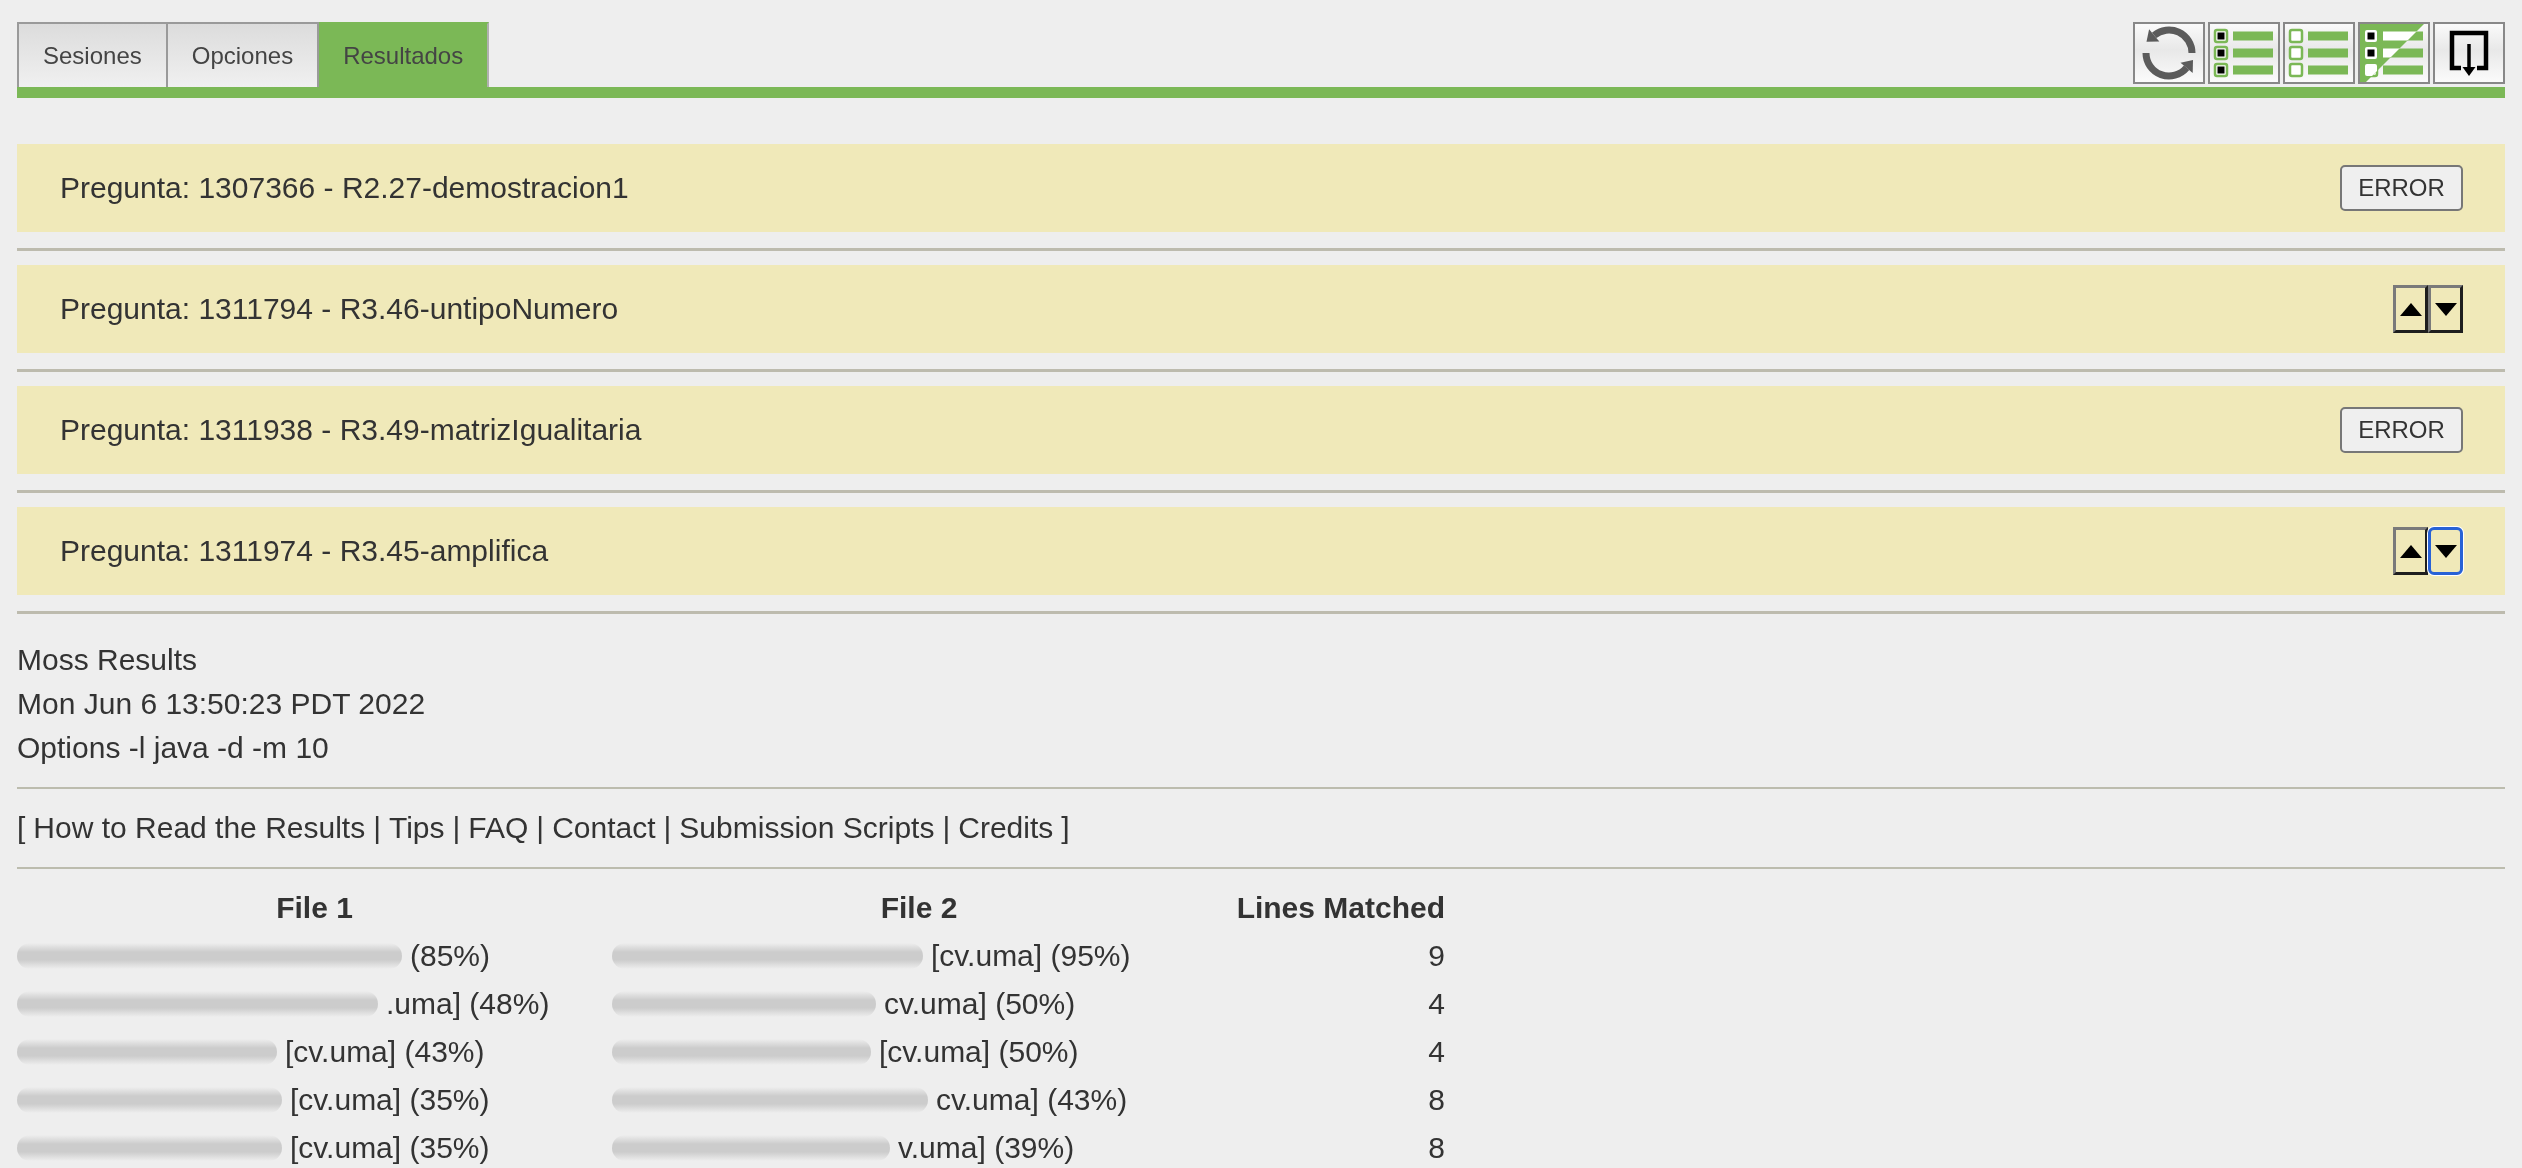 Image resolution: width=2522 pixels, height=1168 pixels. Describe the element at coordinates (404, 54) in the screenshot. I see `tab: Resultados` at that location.